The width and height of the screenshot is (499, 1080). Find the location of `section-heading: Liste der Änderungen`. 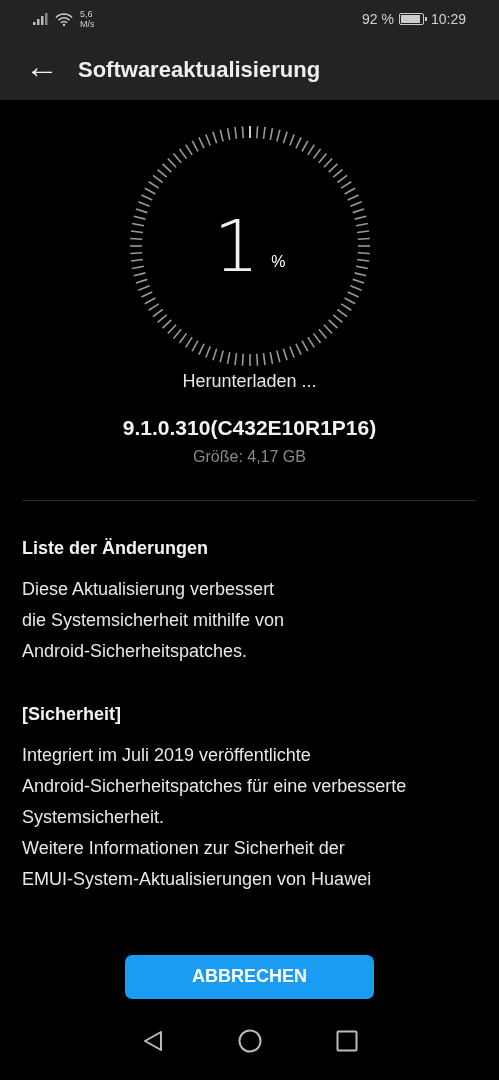

section-heading: Liste der Änderungen is located at coordinates (116, 548).